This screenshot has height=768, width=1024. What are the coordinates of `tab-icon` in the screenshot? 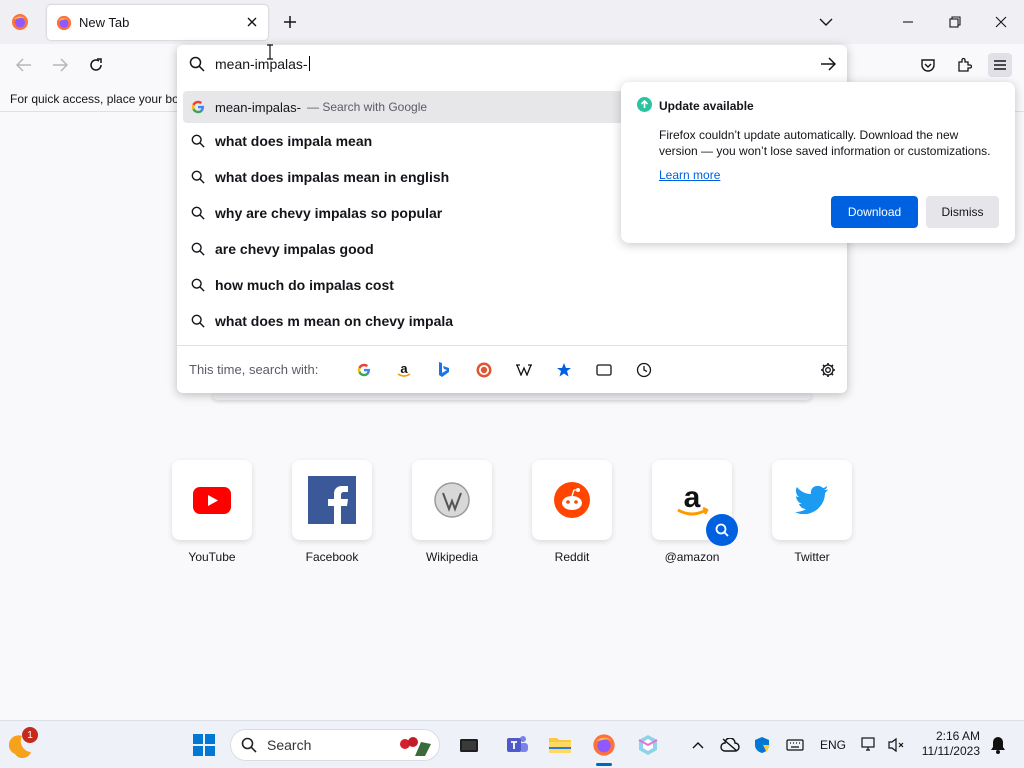 It's located at (604, 369).